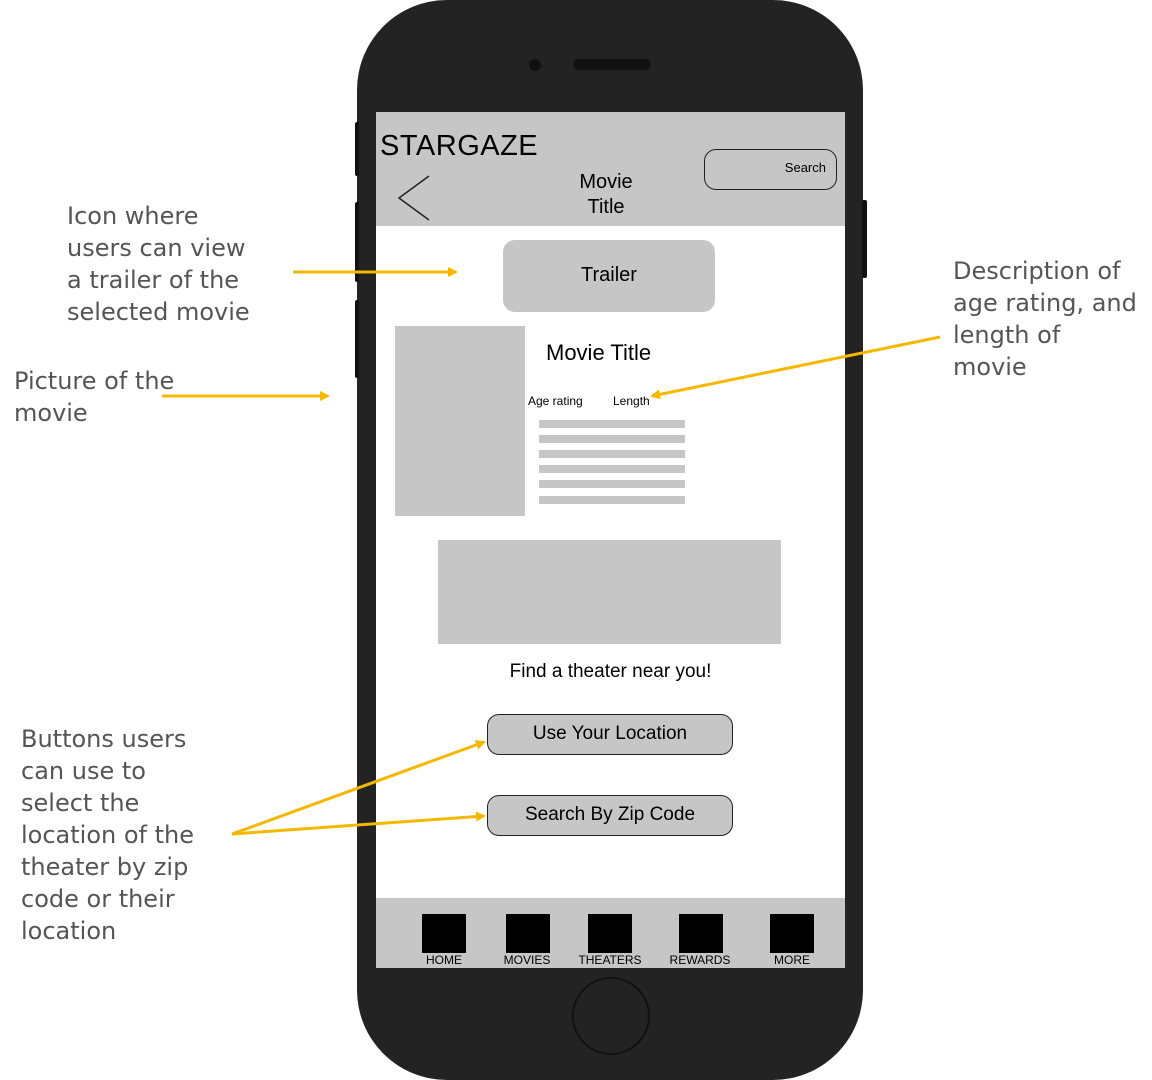 Image resolution: width=1152 pixels, height=1080 pixels. What do you see at coordinates (606, 194) in the screenshot?
I see `header-title: Movie Title` at bounding box center [606, 194].